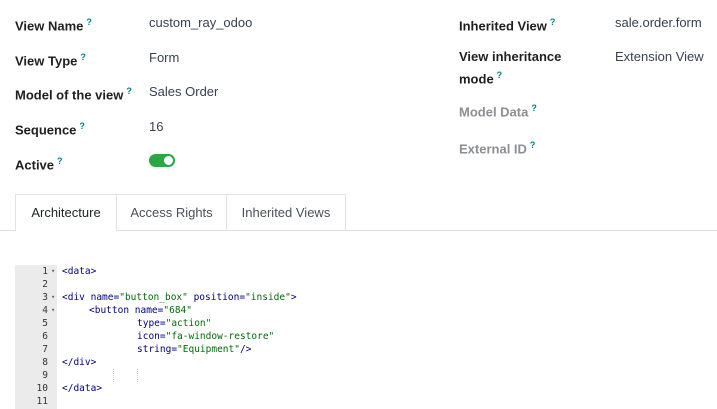 The height and width of the screenshot is (409, 717). Describe the element at coordinates (156, 127) in the screenshot. I see `sequence-value: 16` at that location.